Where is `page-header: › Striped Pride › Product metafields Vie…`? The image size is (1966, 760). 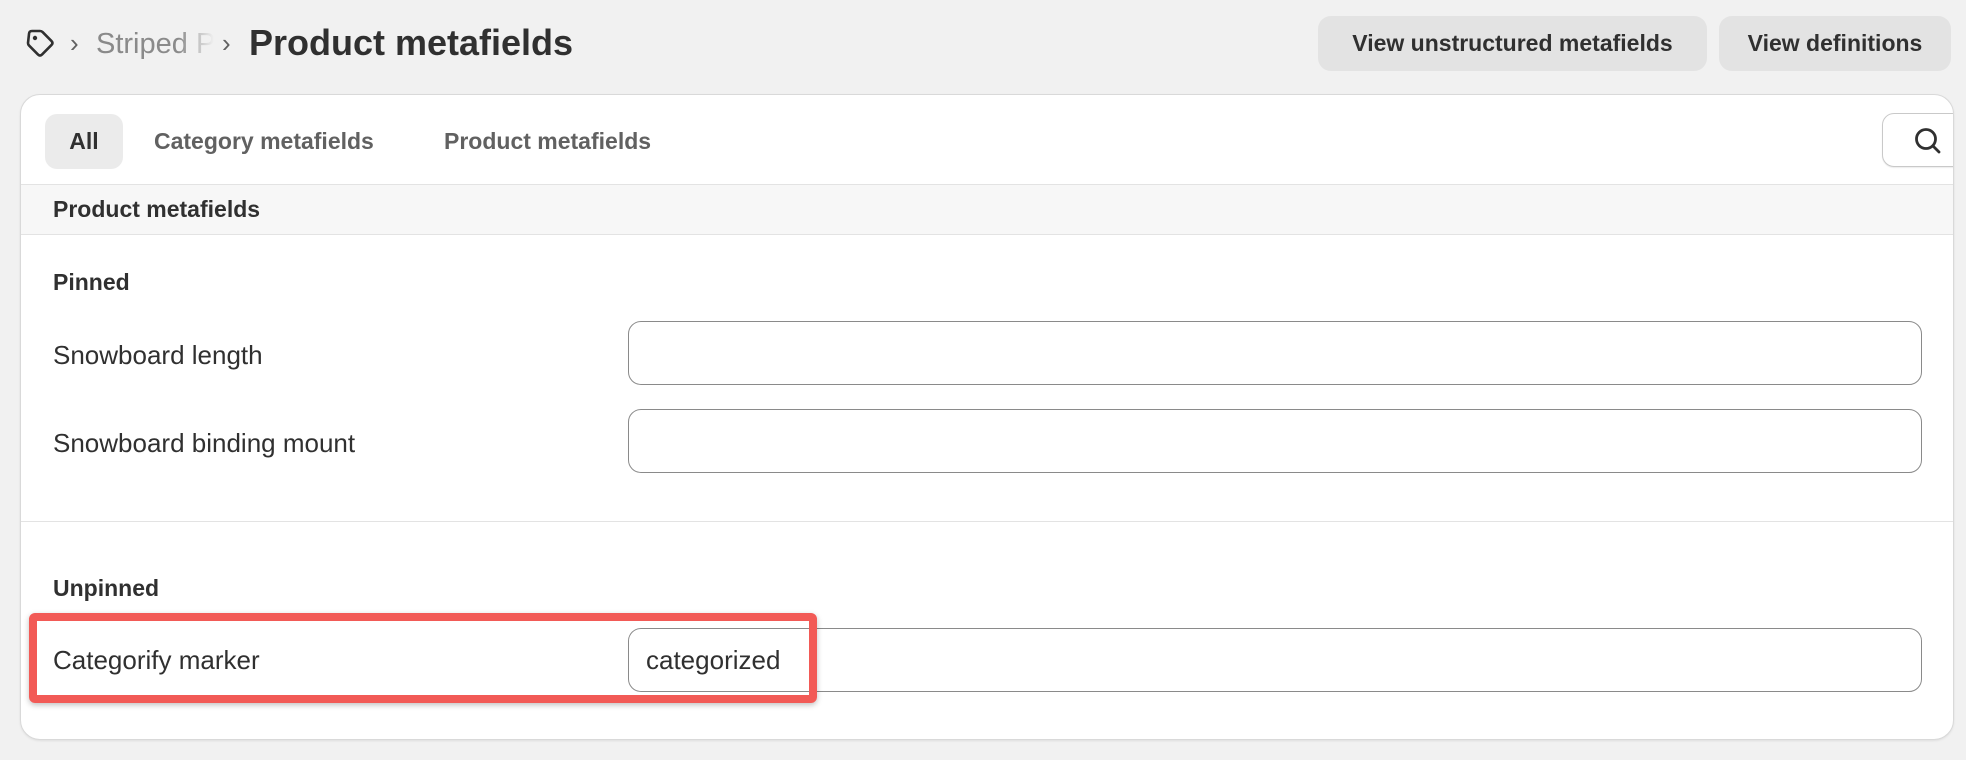 page-header: › Striped Pride › Product metafields Vie… is located at coordinates (983, 44).